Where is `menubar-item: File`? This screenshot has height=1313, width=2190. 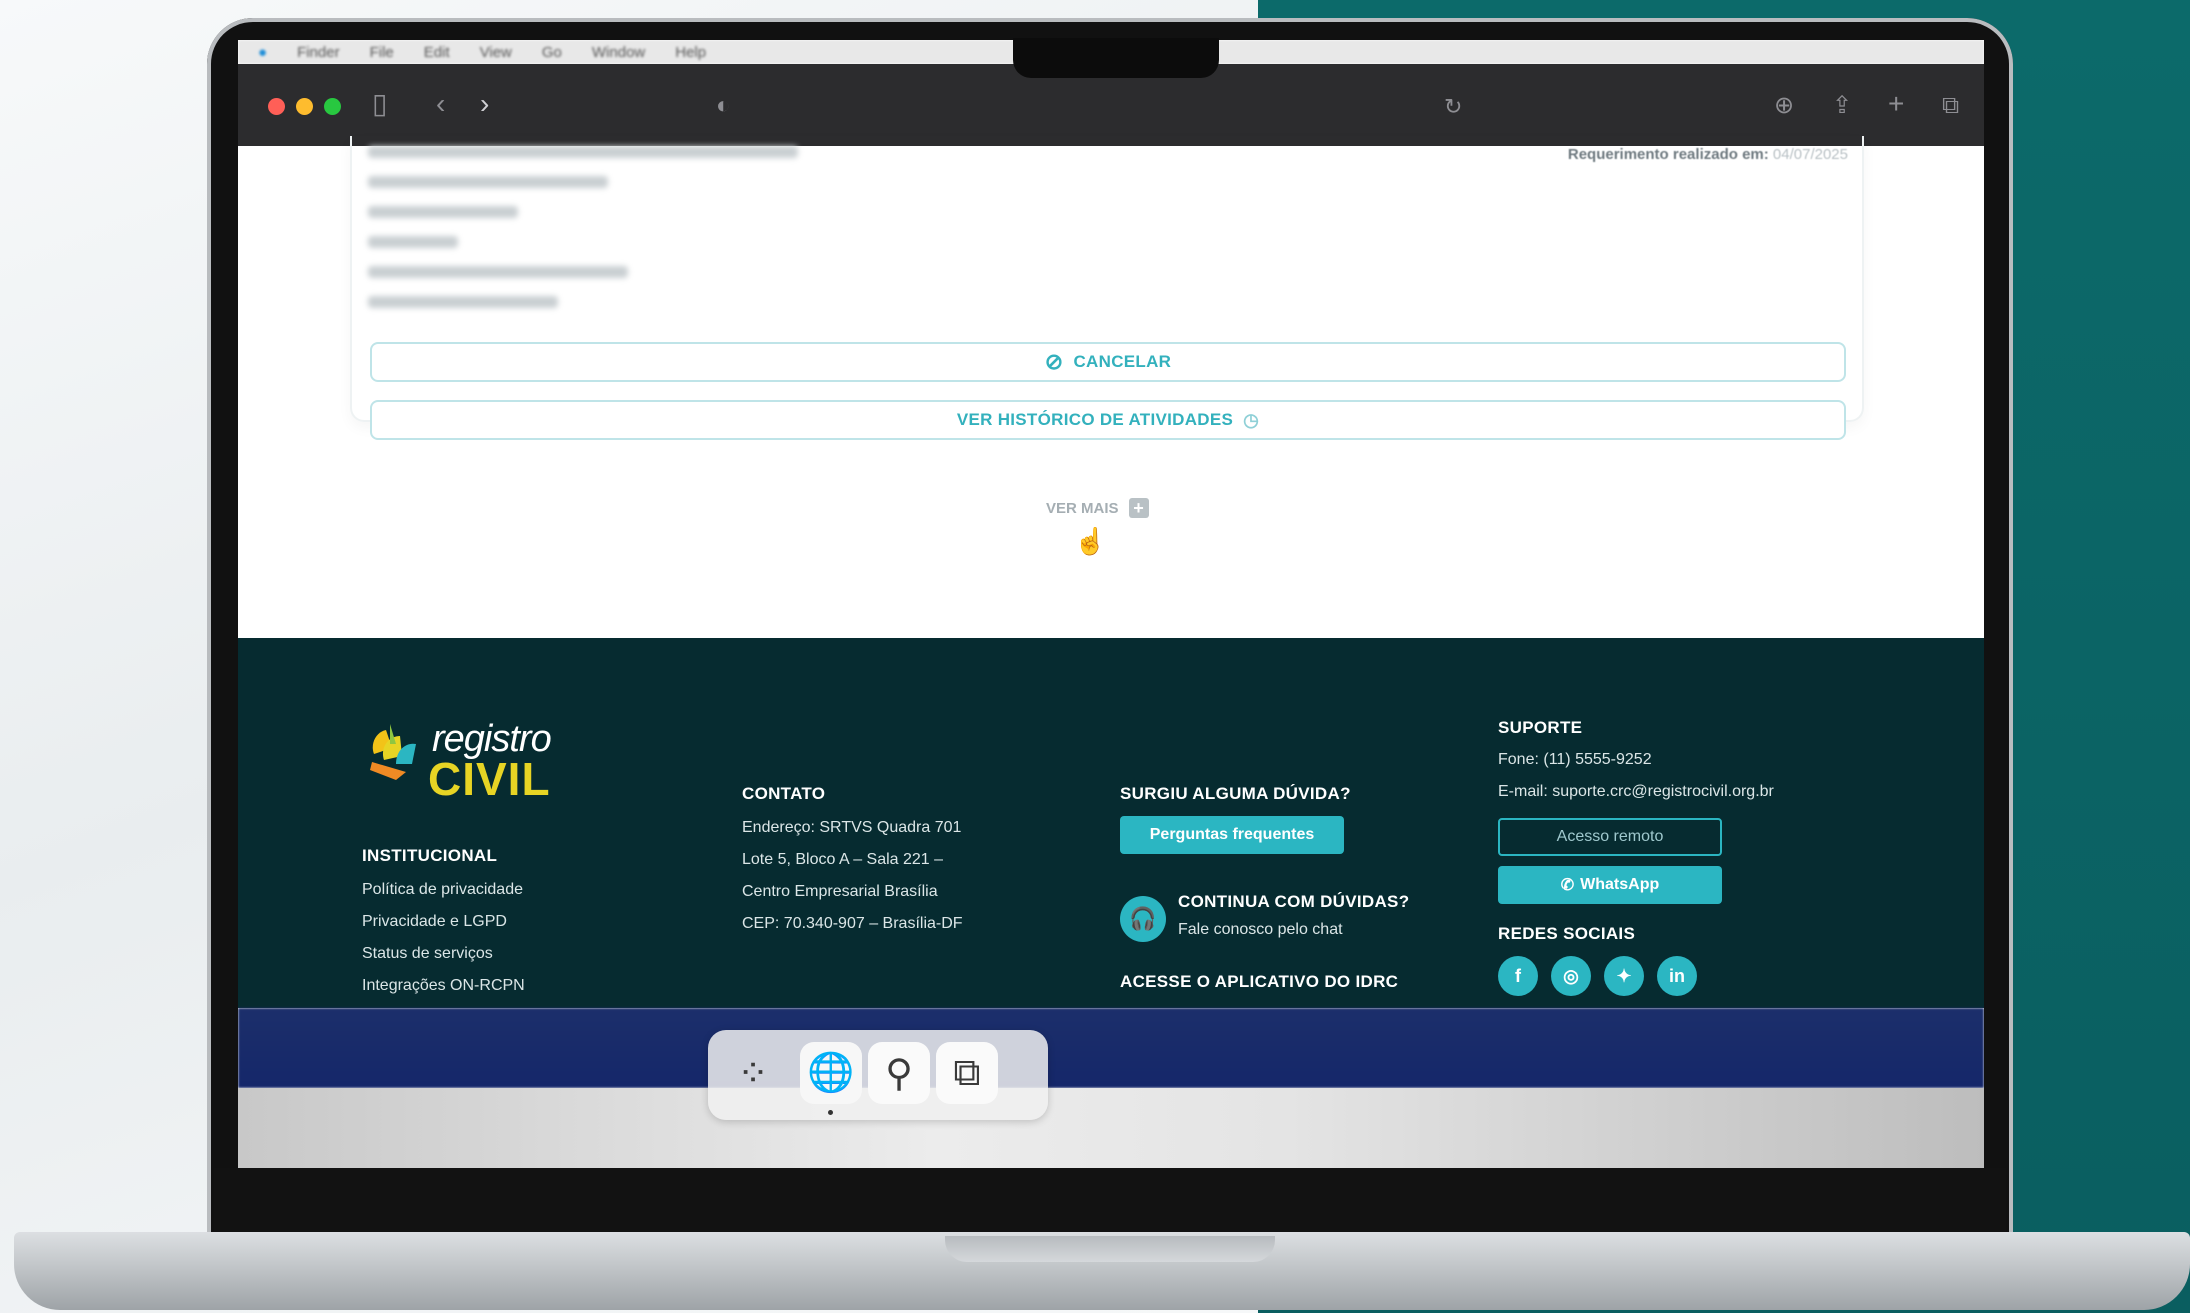 menubar-item: File is located at coordinates (382, 52).